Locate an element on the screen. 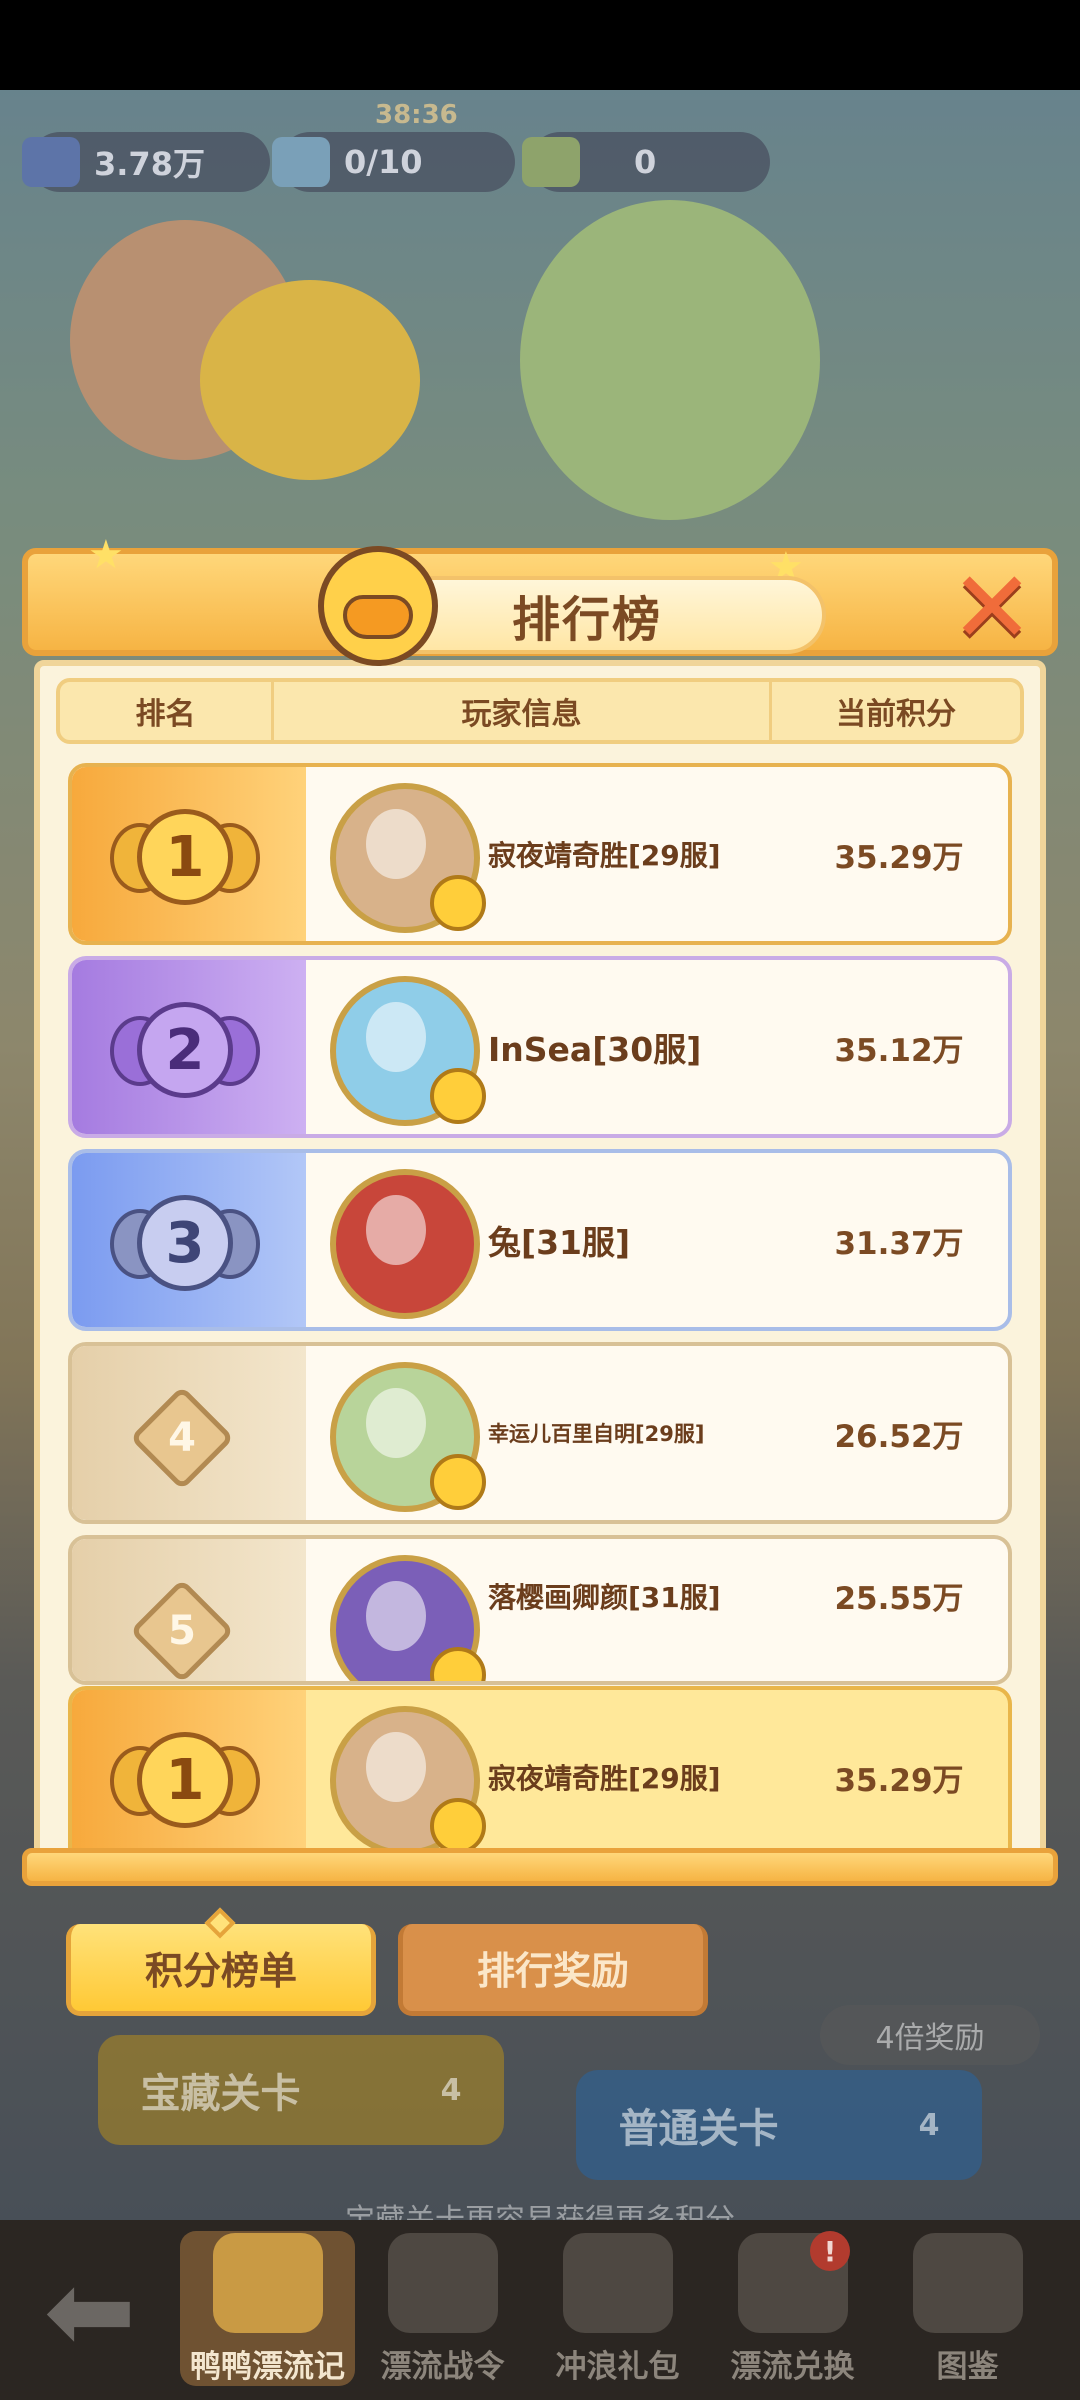 This screenshot has height=2400, width=1080. currency-value: 3.78万 is located at coordinates (149, 164).